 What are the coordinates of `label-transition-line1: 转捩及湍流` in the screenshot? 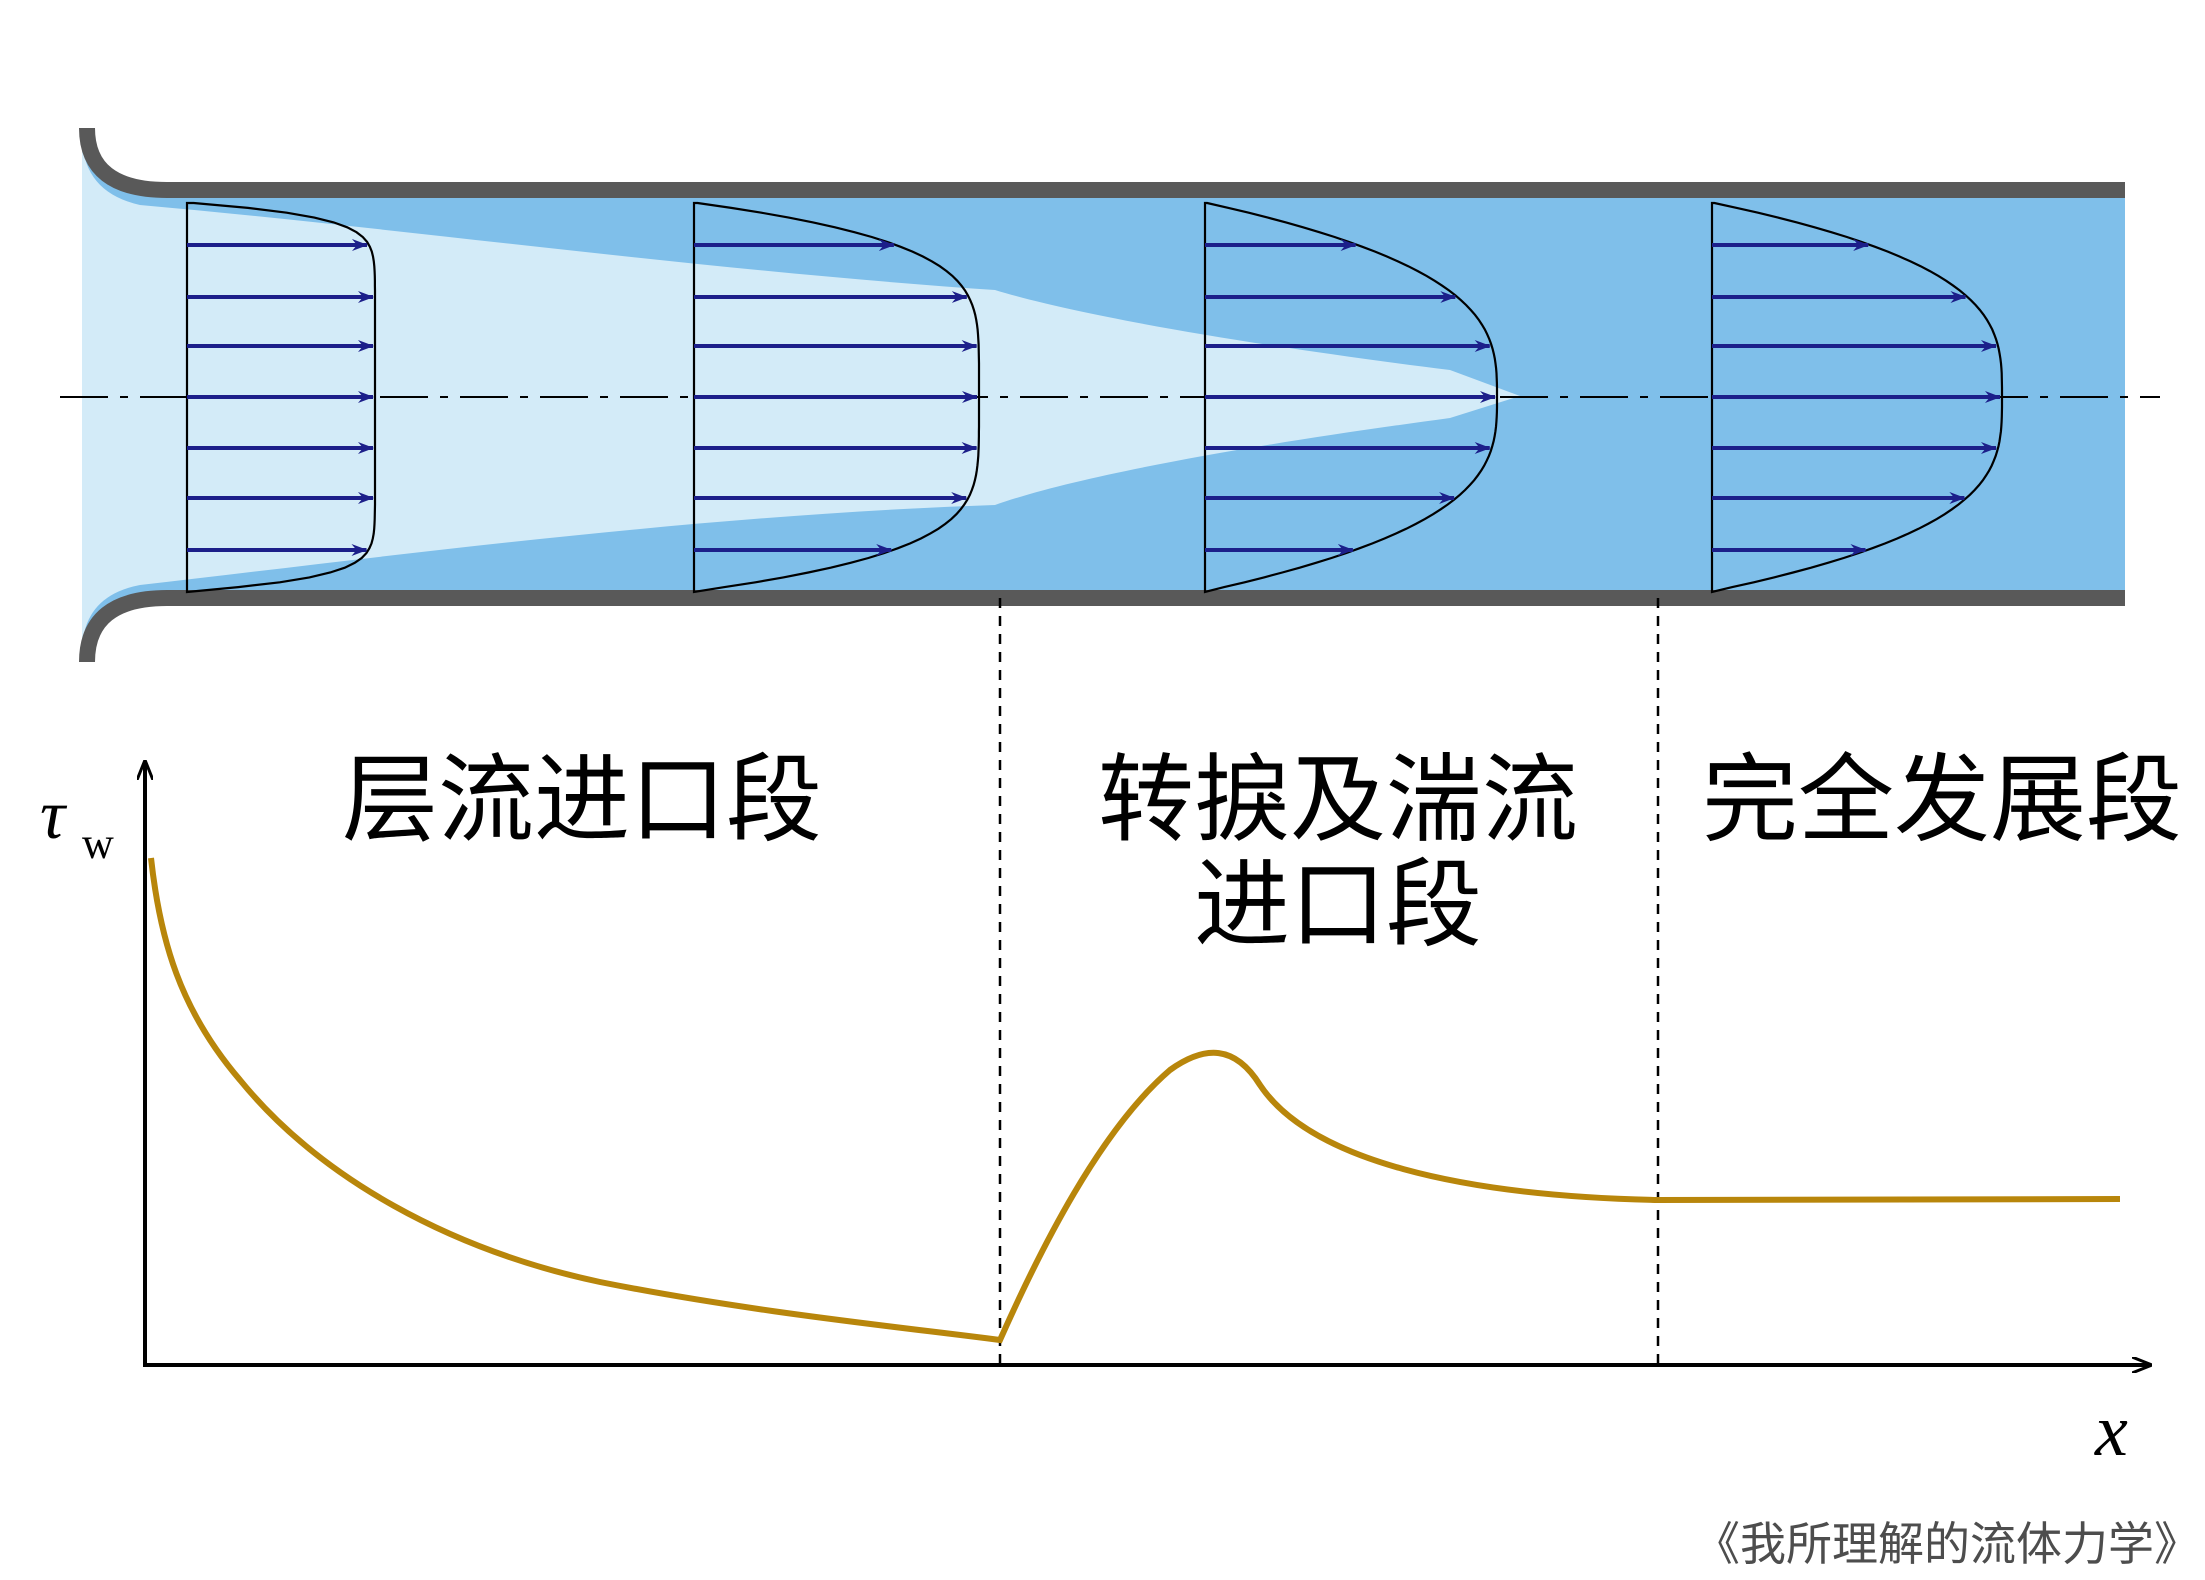 It's located at (1338, 800).